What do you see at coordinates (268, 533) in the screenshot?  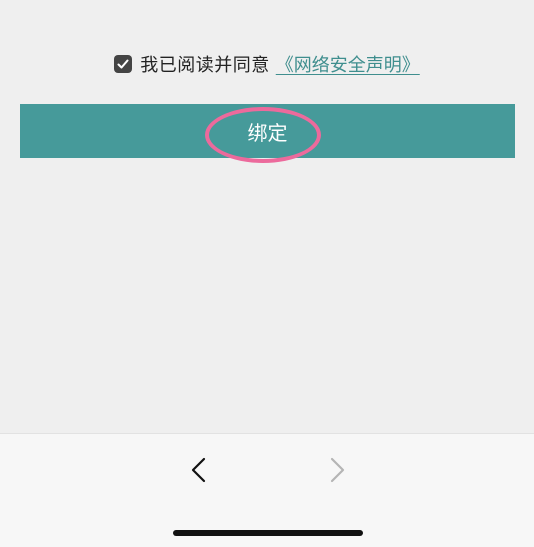 I see `home-indicator` at bounding box center [268, 533].